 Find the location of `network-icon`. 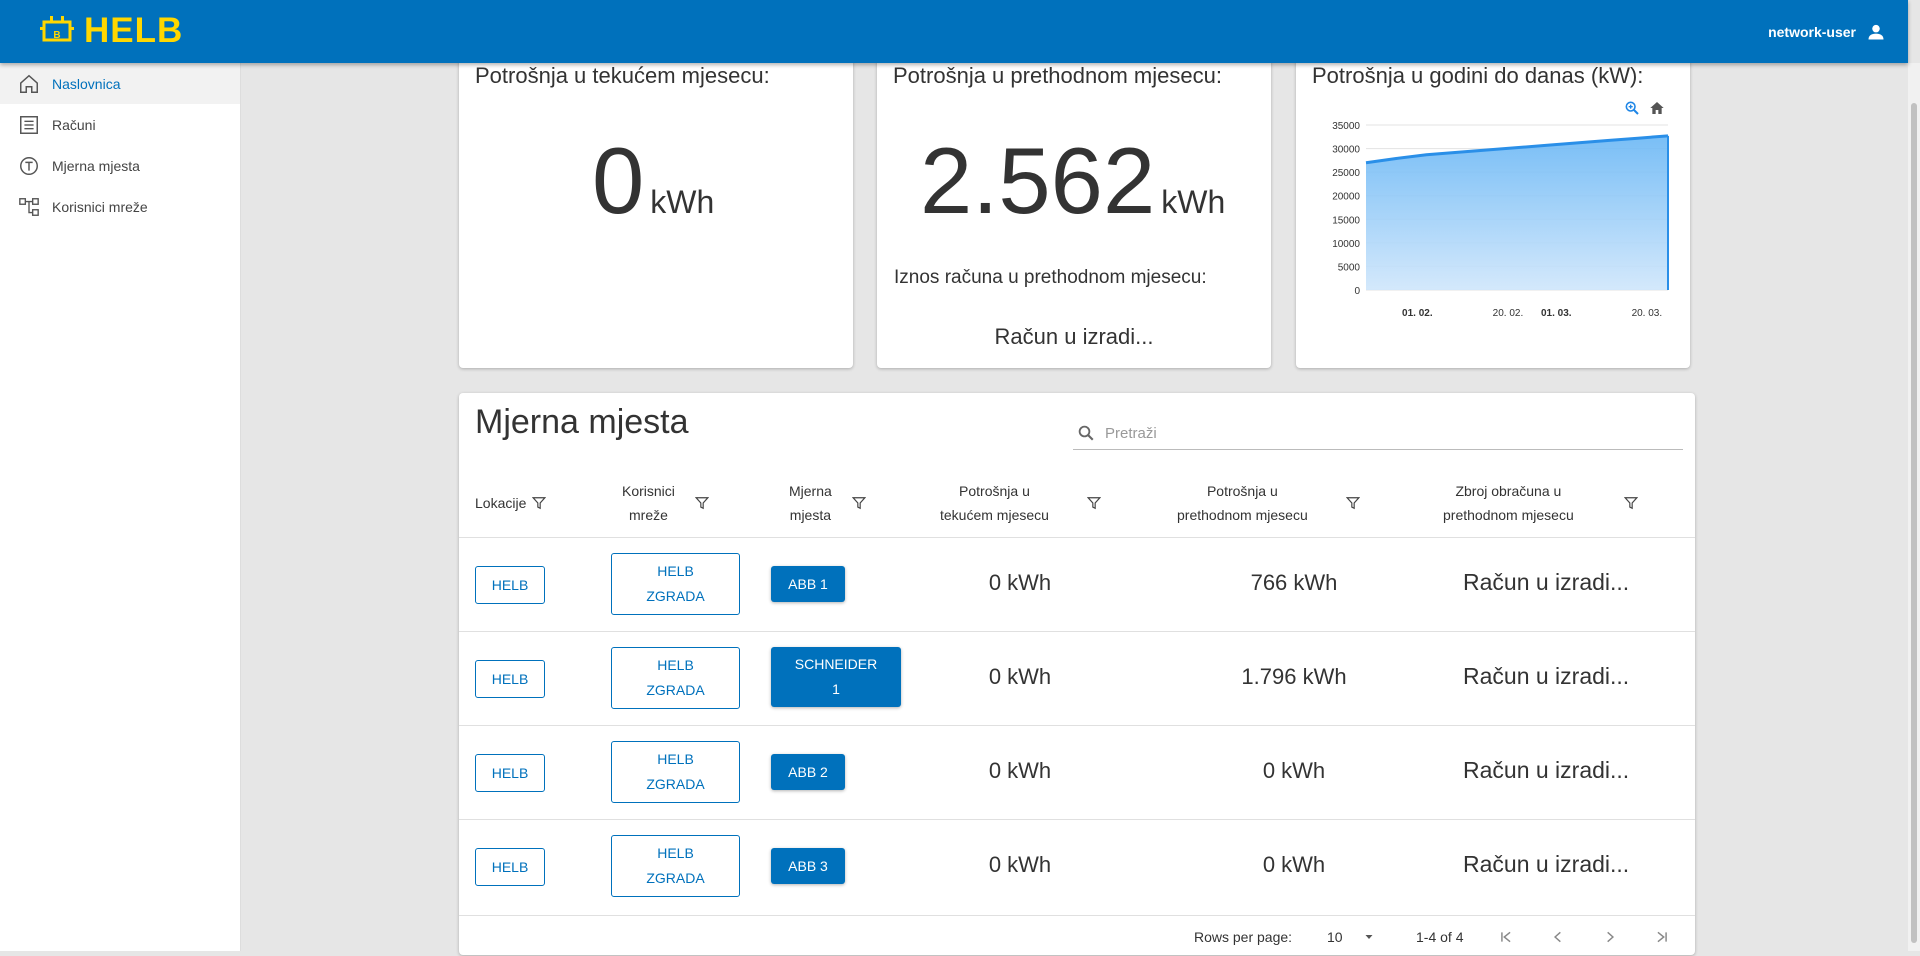

network-icon is located at coordinates (29, 206).